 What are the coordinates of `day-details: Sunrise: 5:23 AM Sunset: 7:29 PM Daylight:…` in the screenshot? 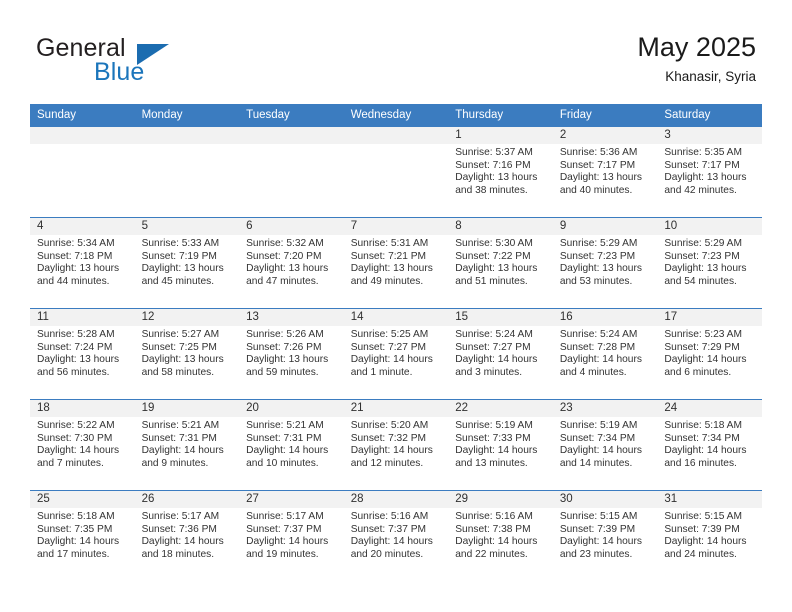 It's located at (709, 352).